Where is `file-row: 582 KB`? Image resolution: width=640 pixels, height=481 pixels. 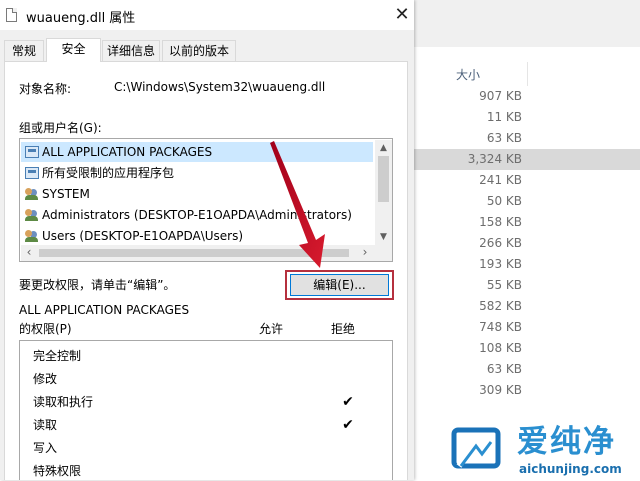
file-row: 582 KB is located at coordinates (527, 306).